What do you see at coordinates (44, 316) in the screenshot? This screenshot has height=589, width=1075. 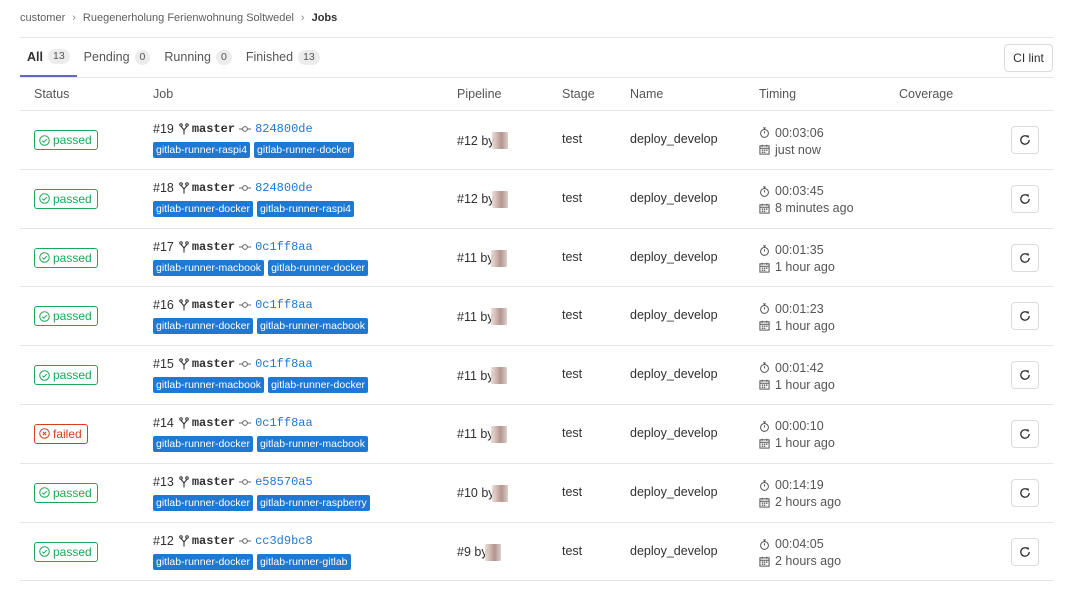 I see `check-circle-icon` at bounding box center [44, 316].